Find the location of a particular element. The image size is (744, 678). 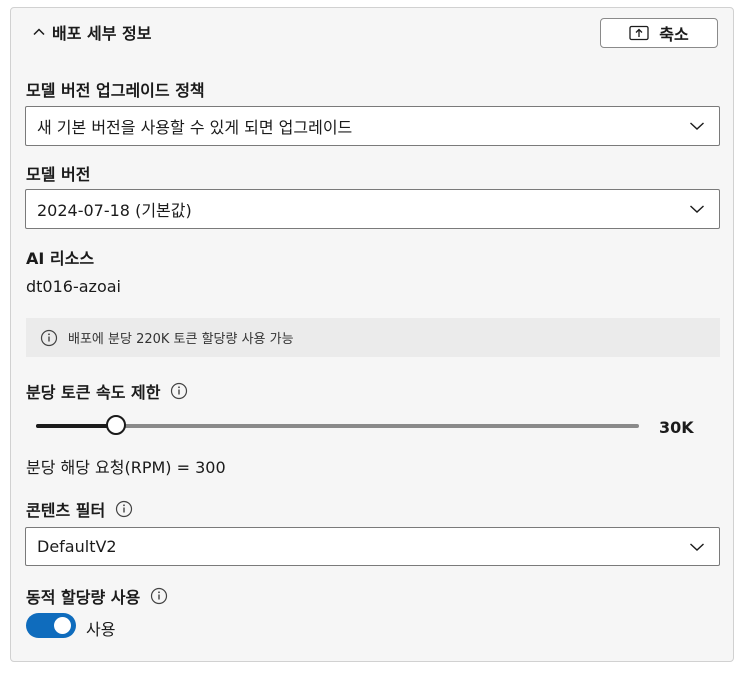

collapse-button: 축소 is located at coordinates (659, 33).